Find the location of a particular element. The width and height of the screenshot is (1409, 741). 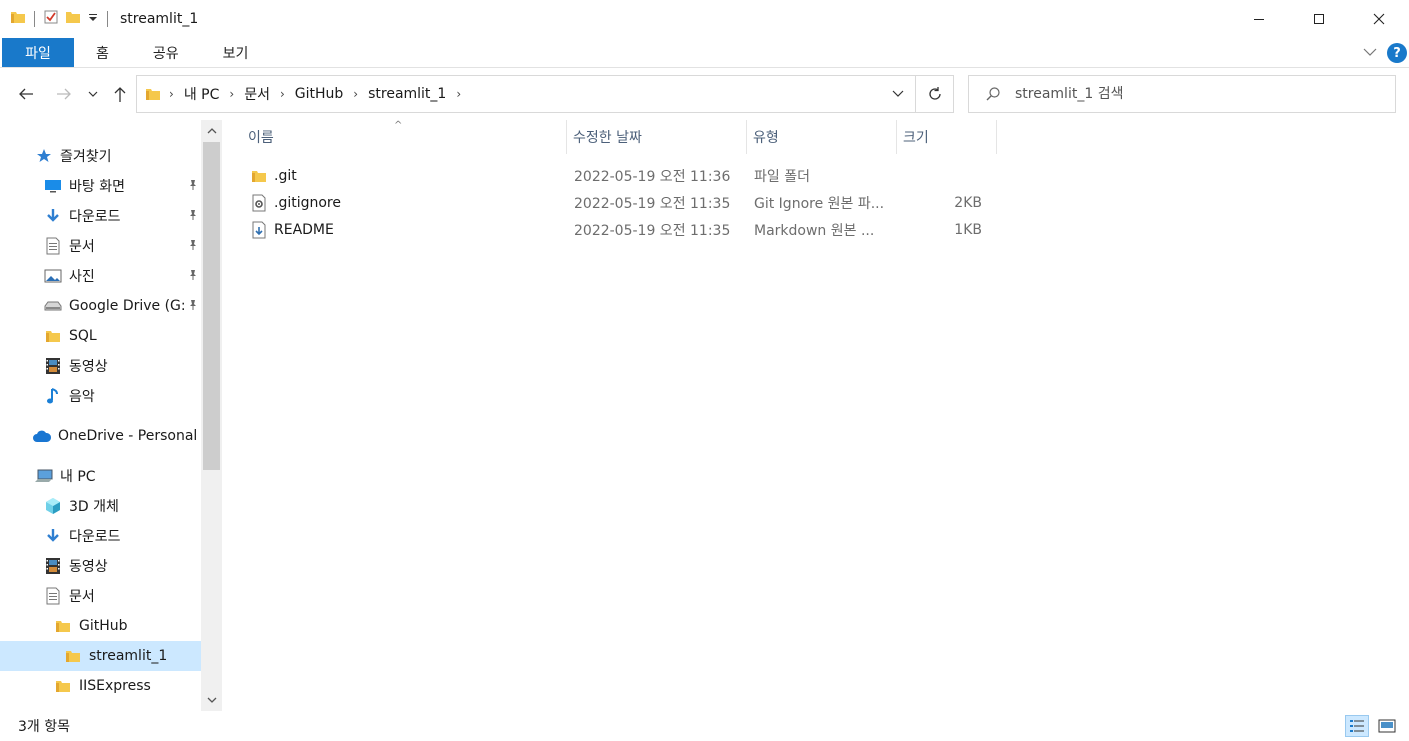

recent-locations-button is located at coordinates (93, 94).